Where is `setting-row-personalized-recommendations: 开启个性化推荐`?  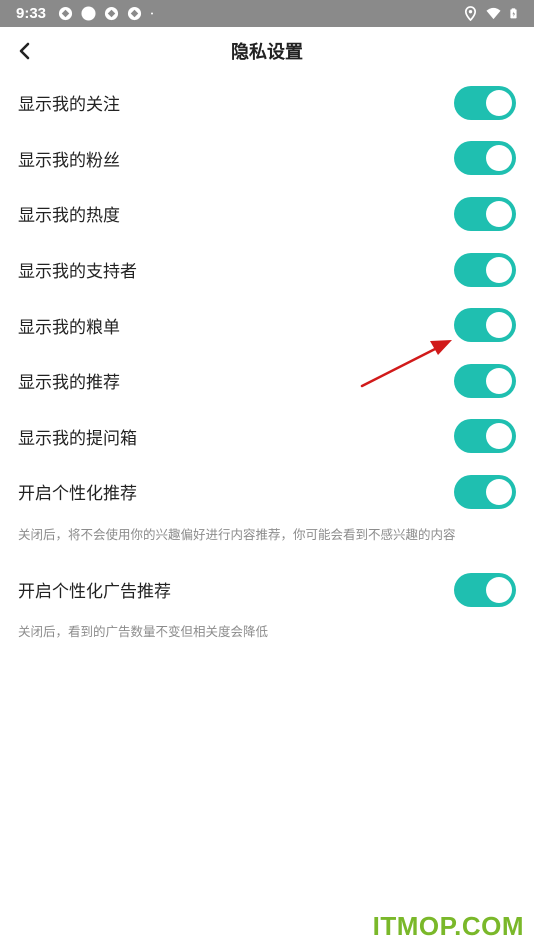
setting-row-personalized-recommendations: 开启个性化推荐 is located at coordinates (267, 492).